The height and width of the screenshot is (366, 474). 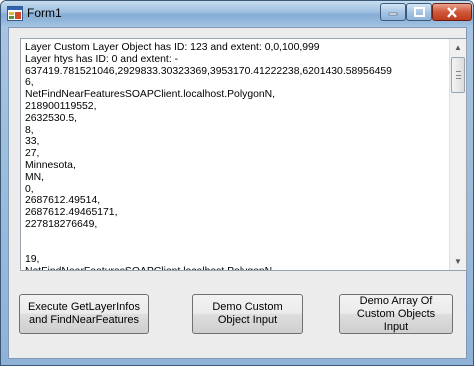 I want to click on vertical-scrollbar: ▲ ▼, so click(x=457, y=154).